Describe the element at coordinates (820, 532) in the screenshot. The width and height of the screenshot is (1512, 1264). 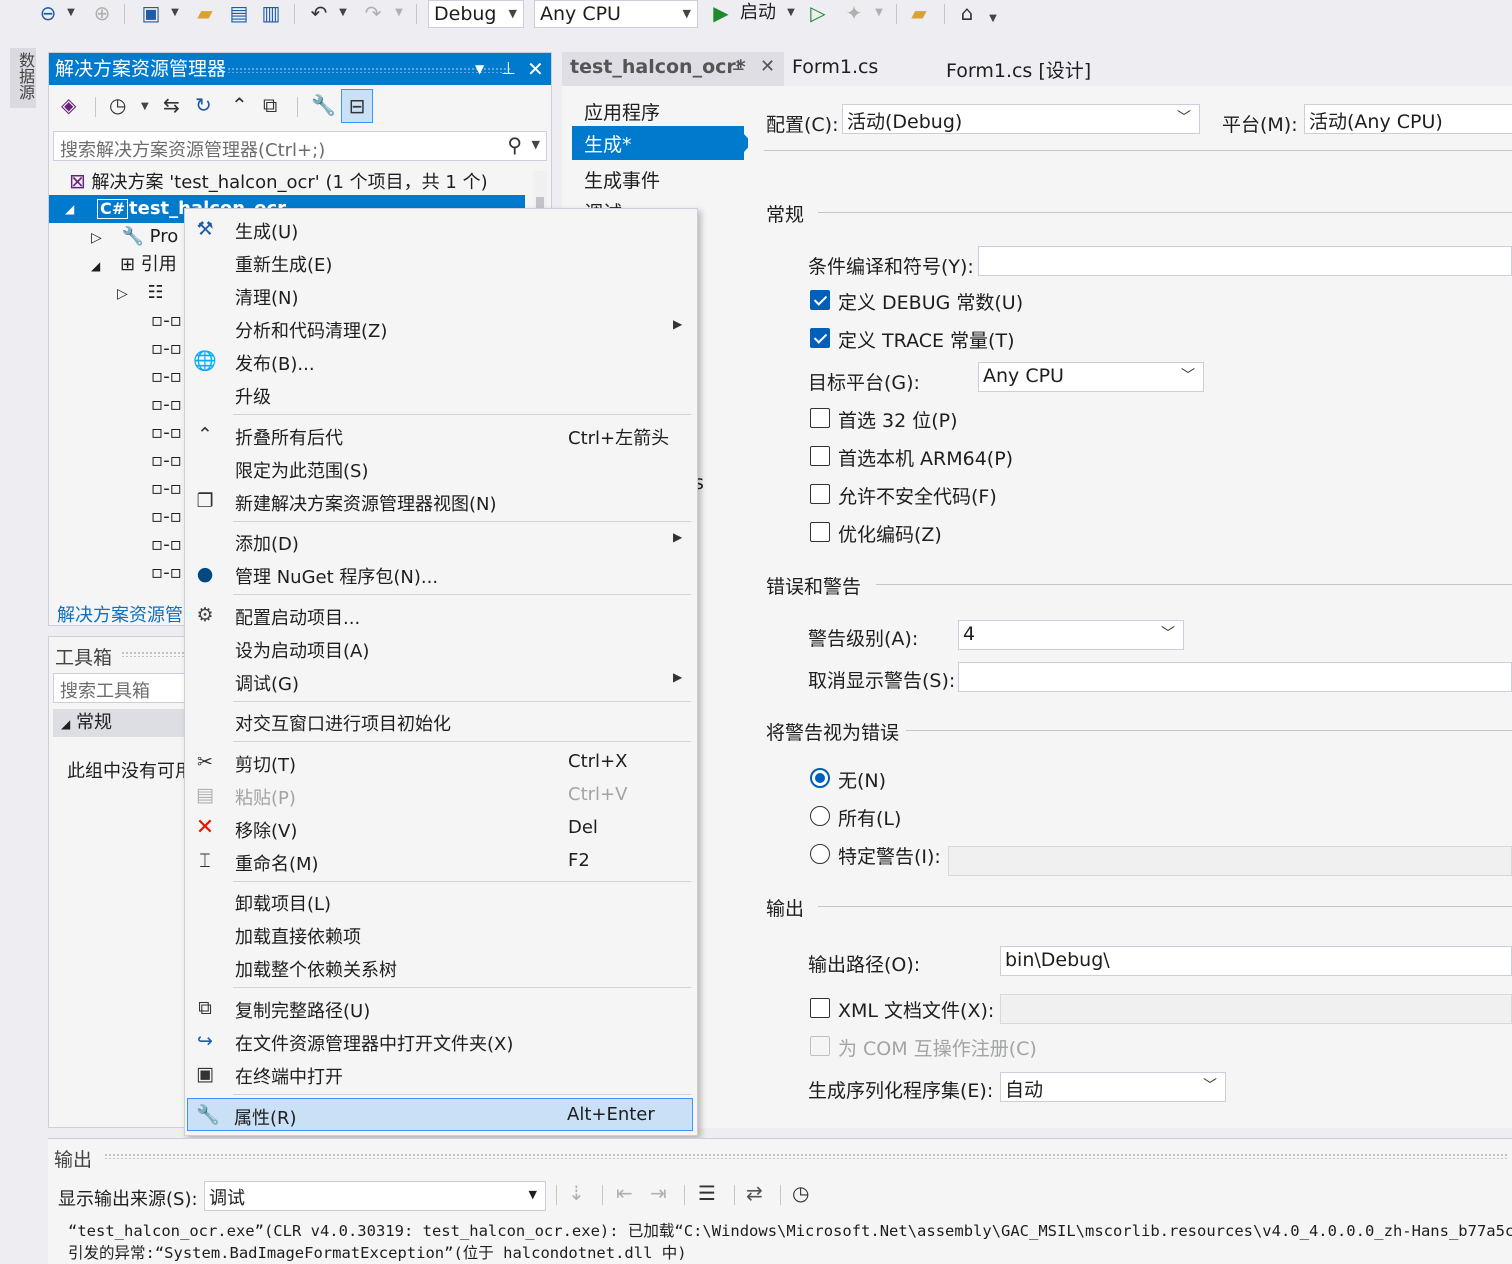
I see `optimize-checkbox` at that location.